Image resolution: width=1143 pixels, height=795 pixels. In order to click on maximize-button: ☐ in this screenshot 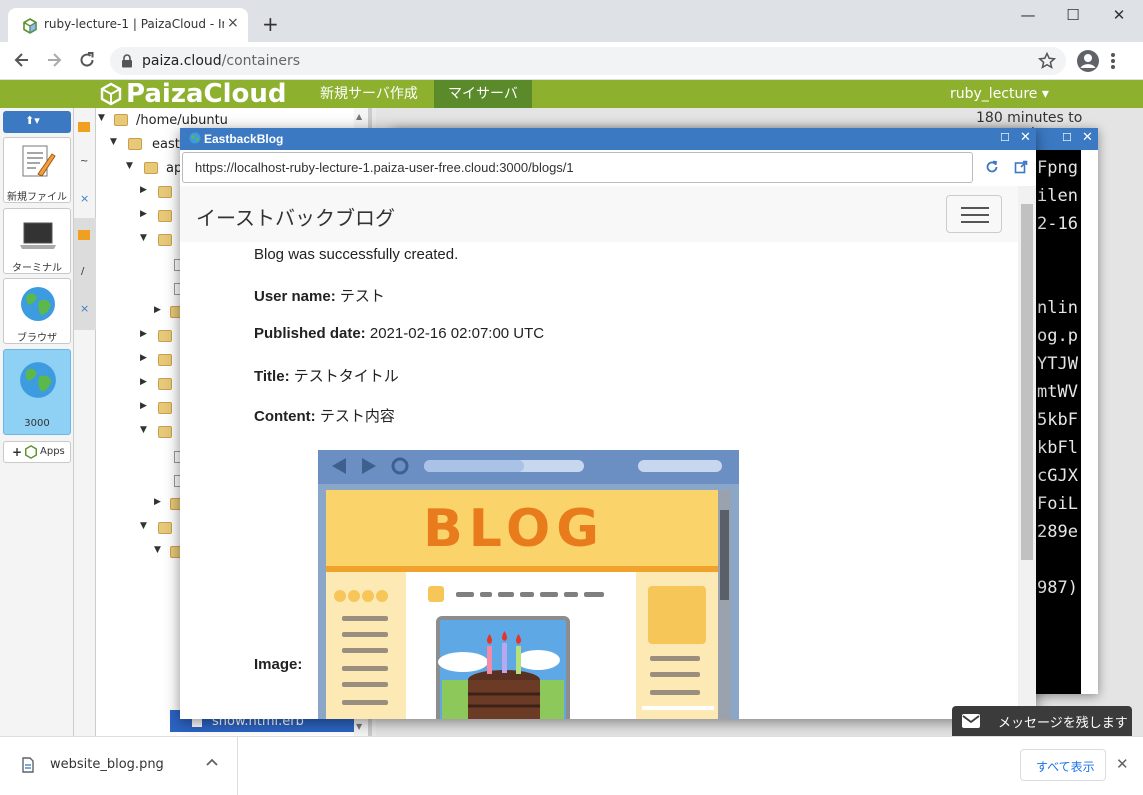, I will do `click(1073, 15)`.